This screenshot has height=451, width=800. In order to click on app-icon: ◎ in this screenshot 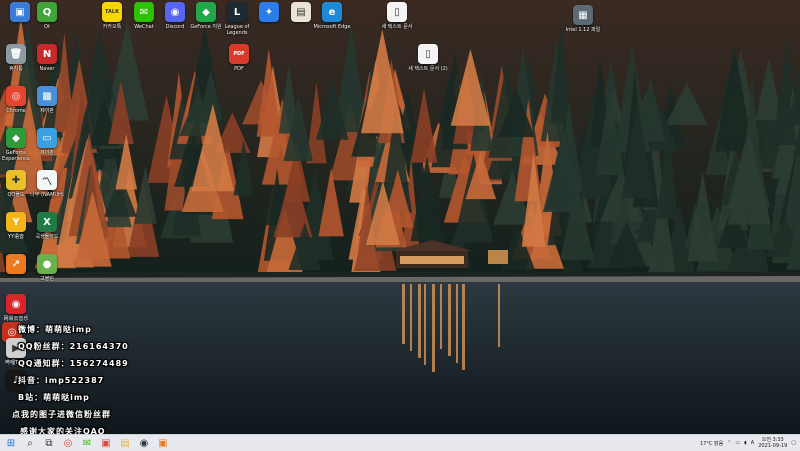, I will do `click(16, 96)`.